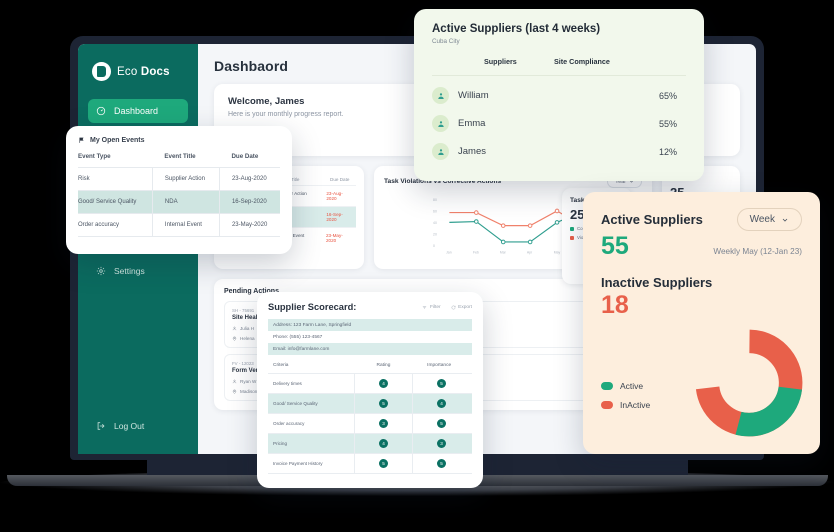 The image size is (834, 532). Describe the element at coordinates (559, 151) in the screenshot. I see `supplier-row: James 12%` at that location.